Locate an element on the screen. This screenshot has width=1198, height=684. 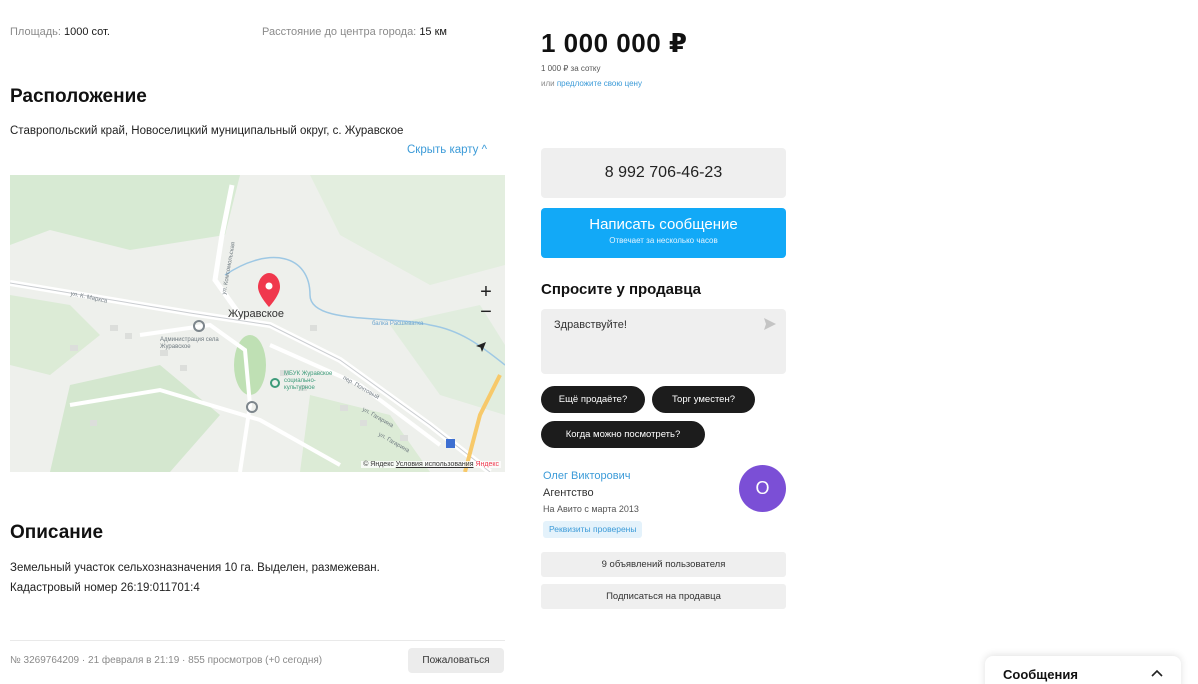
subscribe-seller-button: Подписаться на продавца is located at coordinates (663, 596).